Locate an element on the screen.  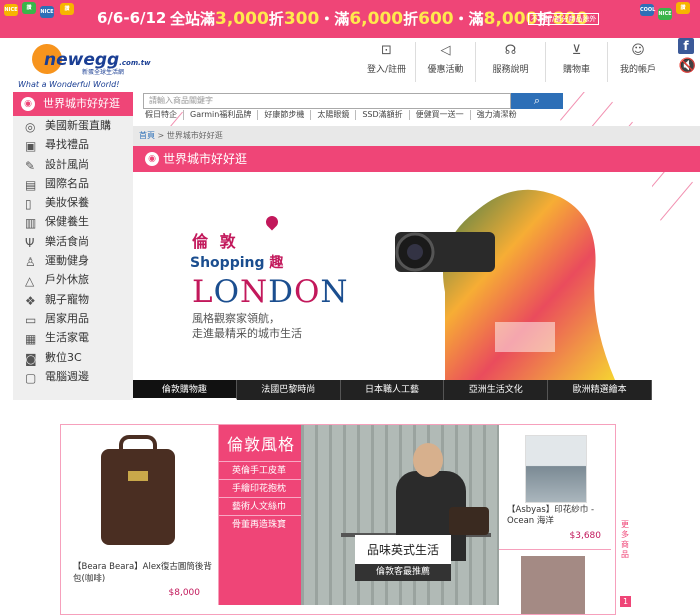
style-items: 英倫手工皮革 手繪印花抱枕 藝術人文絲巾 骨董再造珠寶 is located at coordinates (260, 497).